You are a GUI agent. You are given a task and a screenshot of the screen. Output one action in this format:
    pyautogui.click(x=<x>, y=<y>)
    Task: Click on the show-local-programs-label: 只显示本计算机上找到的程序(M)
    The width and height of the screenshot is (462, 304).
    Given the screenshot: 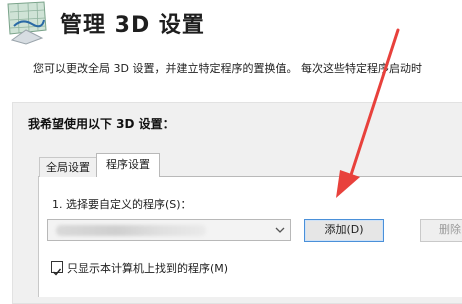 What is the action you would take?
    pyautogui.click(x=148, y=268)
    